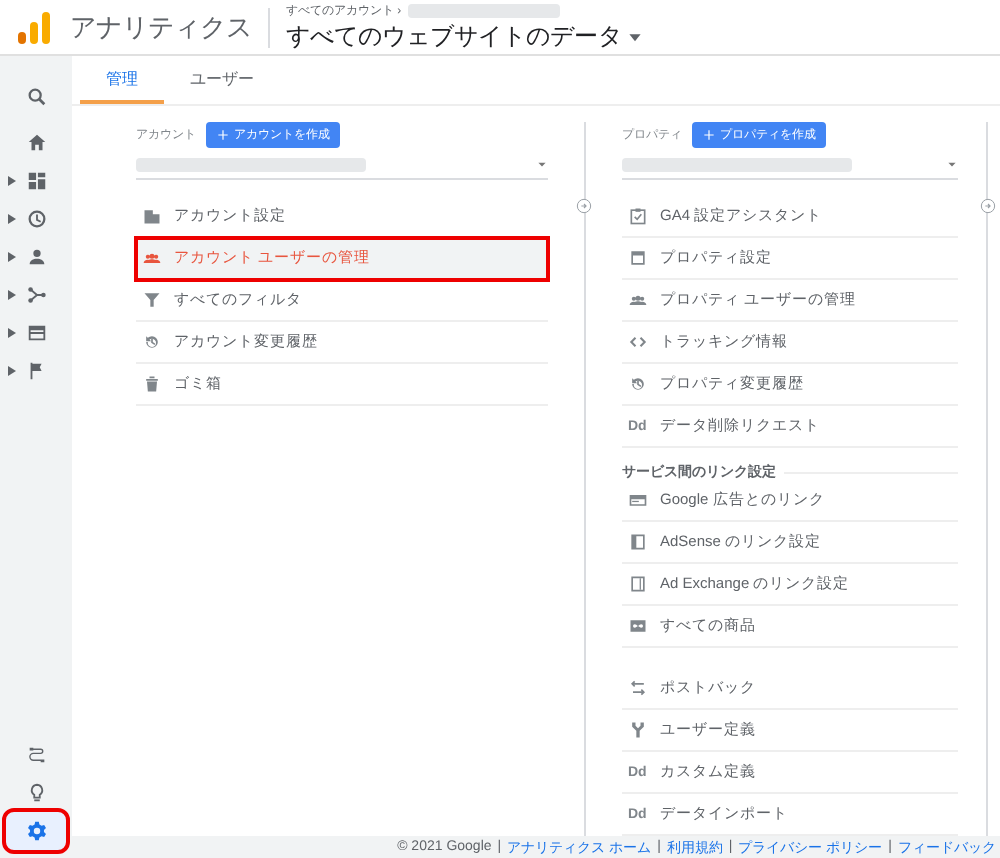  Describe the element at coordinates (36, 96) in the screenshot. I see `search-icon` at that location.